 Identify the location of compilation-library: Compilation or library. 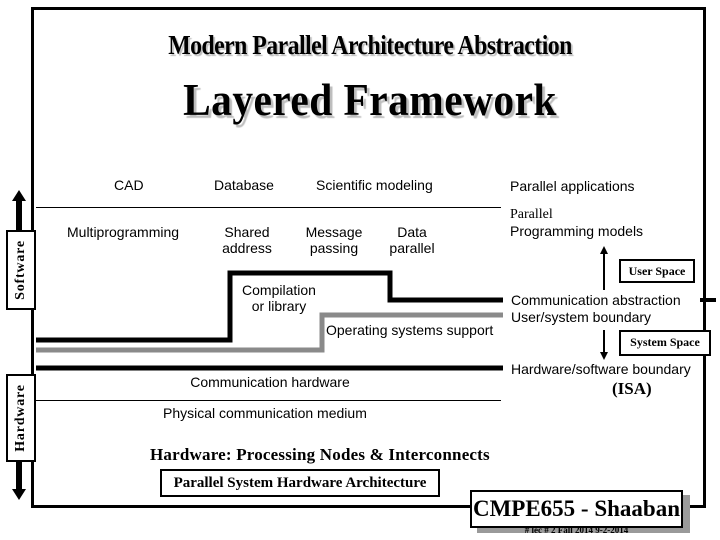
(279, 298).